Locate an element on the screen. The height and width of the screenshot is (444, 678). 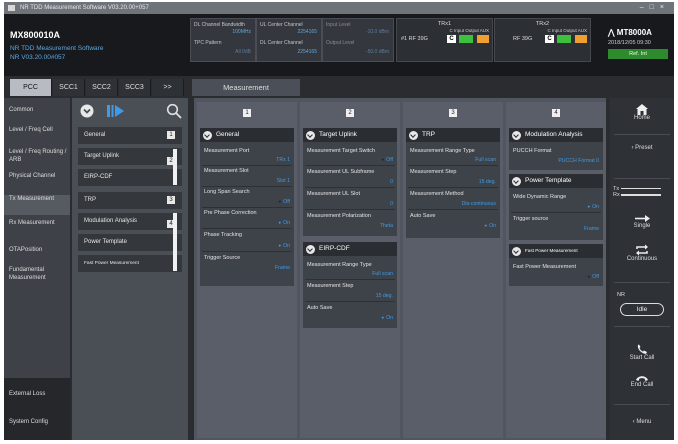
tab-more: >> is located at coordinates (168, 87).